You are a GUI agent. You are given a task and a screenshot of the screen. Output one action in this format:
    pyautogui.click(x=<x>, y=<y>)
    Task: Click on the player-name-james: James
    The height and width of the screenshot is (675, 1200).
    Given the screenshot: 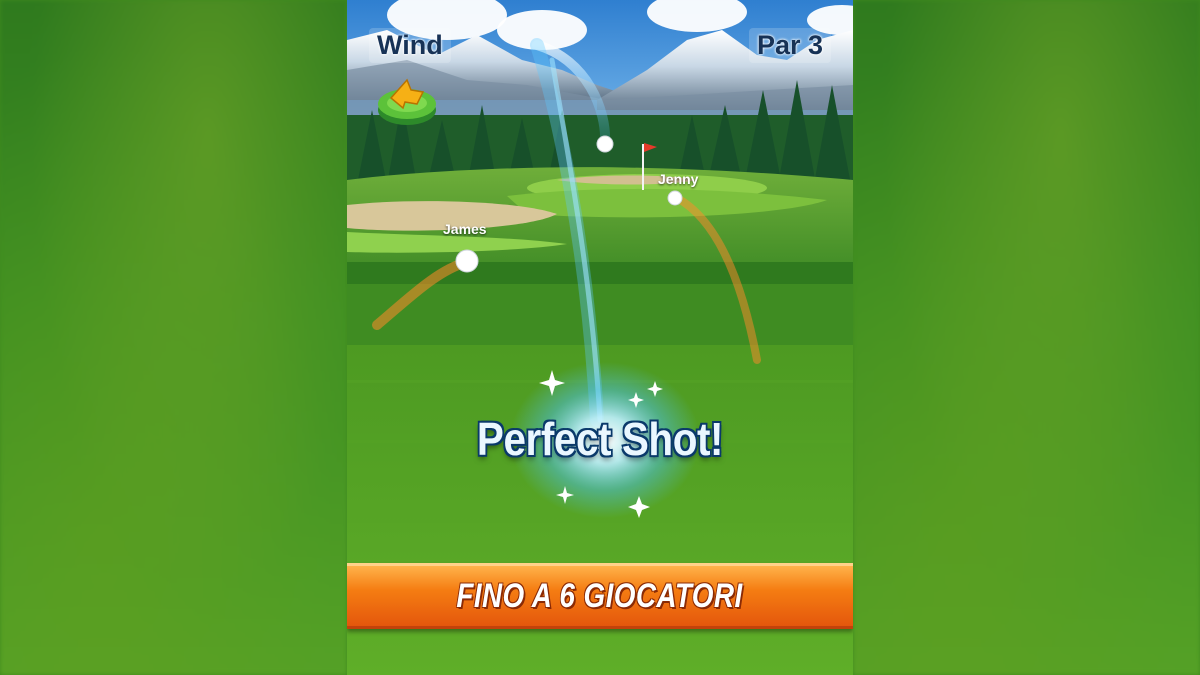 What is the action you would take?
    pyautogui.click(x=465, y=229)
    